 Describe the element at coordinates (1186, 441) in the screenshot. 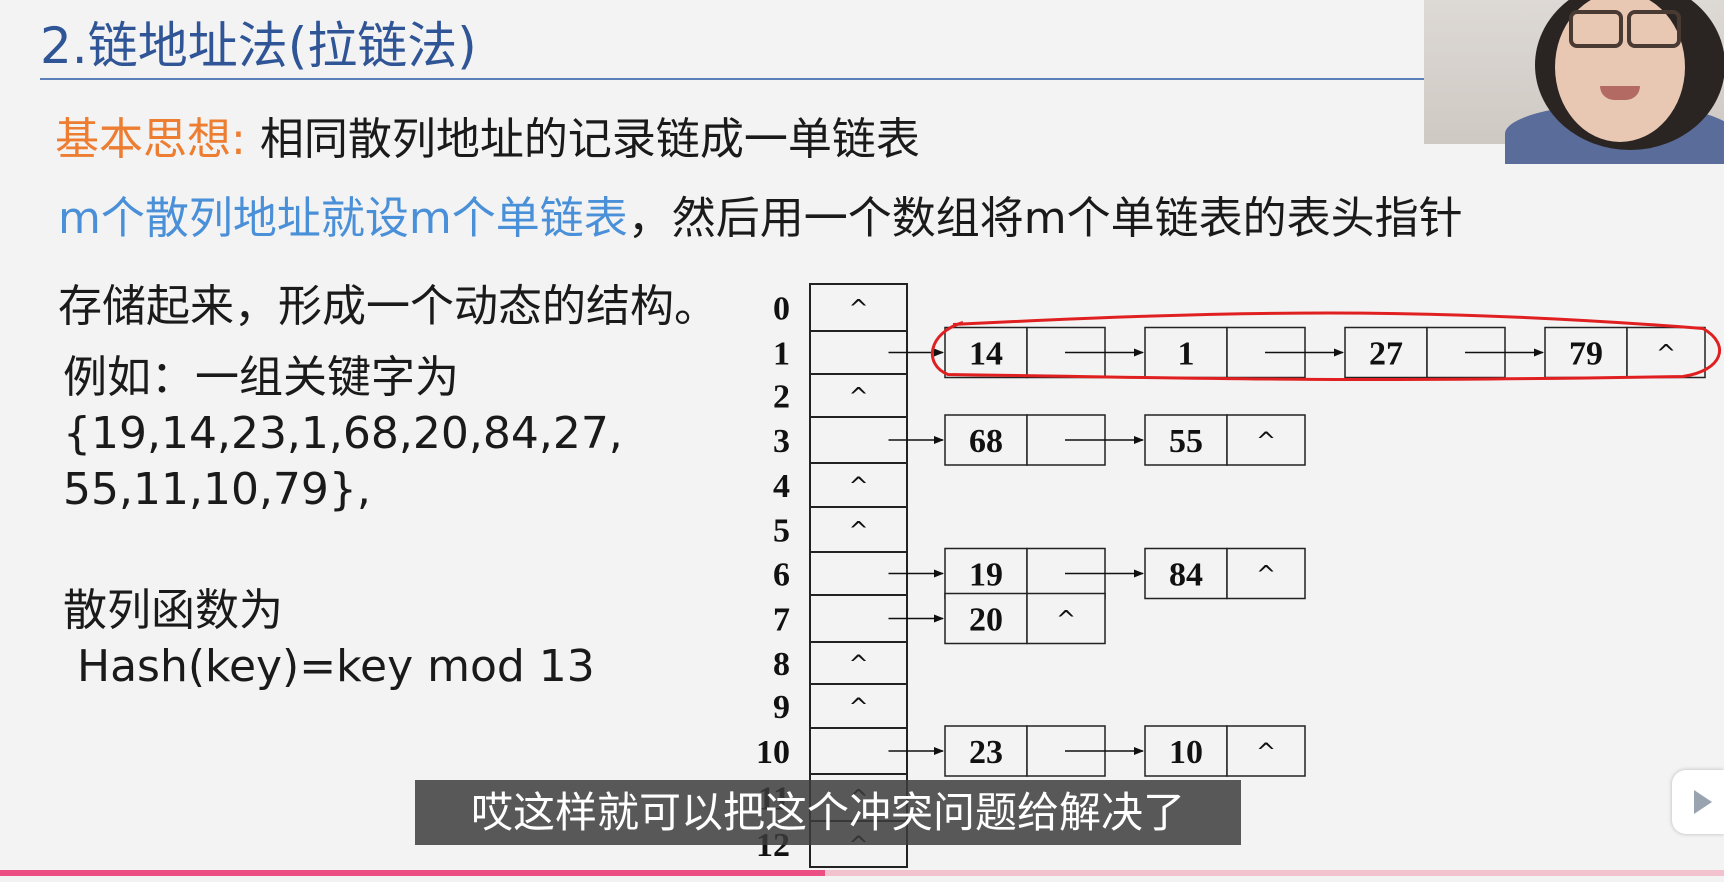

I see `node-value: 55` at that location.